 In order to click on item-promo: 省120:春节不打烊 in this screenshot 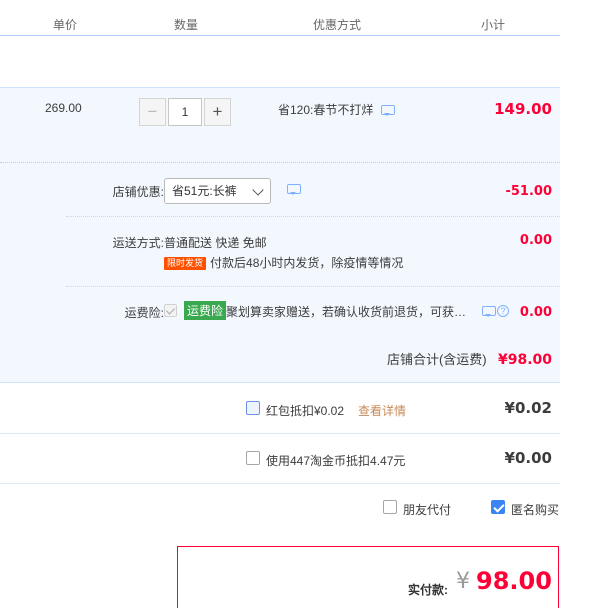, I will do `click(336, 109)`.